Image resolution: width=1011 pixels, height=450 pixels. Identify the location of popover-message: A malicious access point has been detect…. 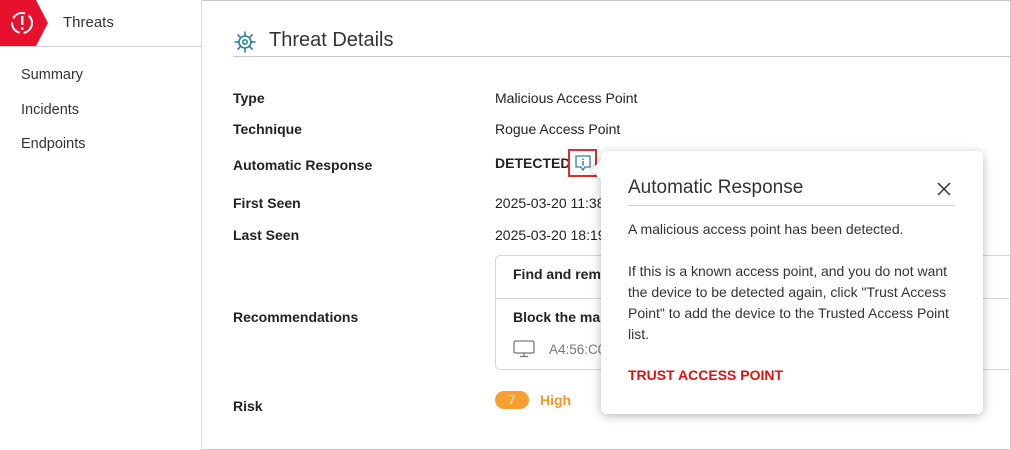
(766, 229).